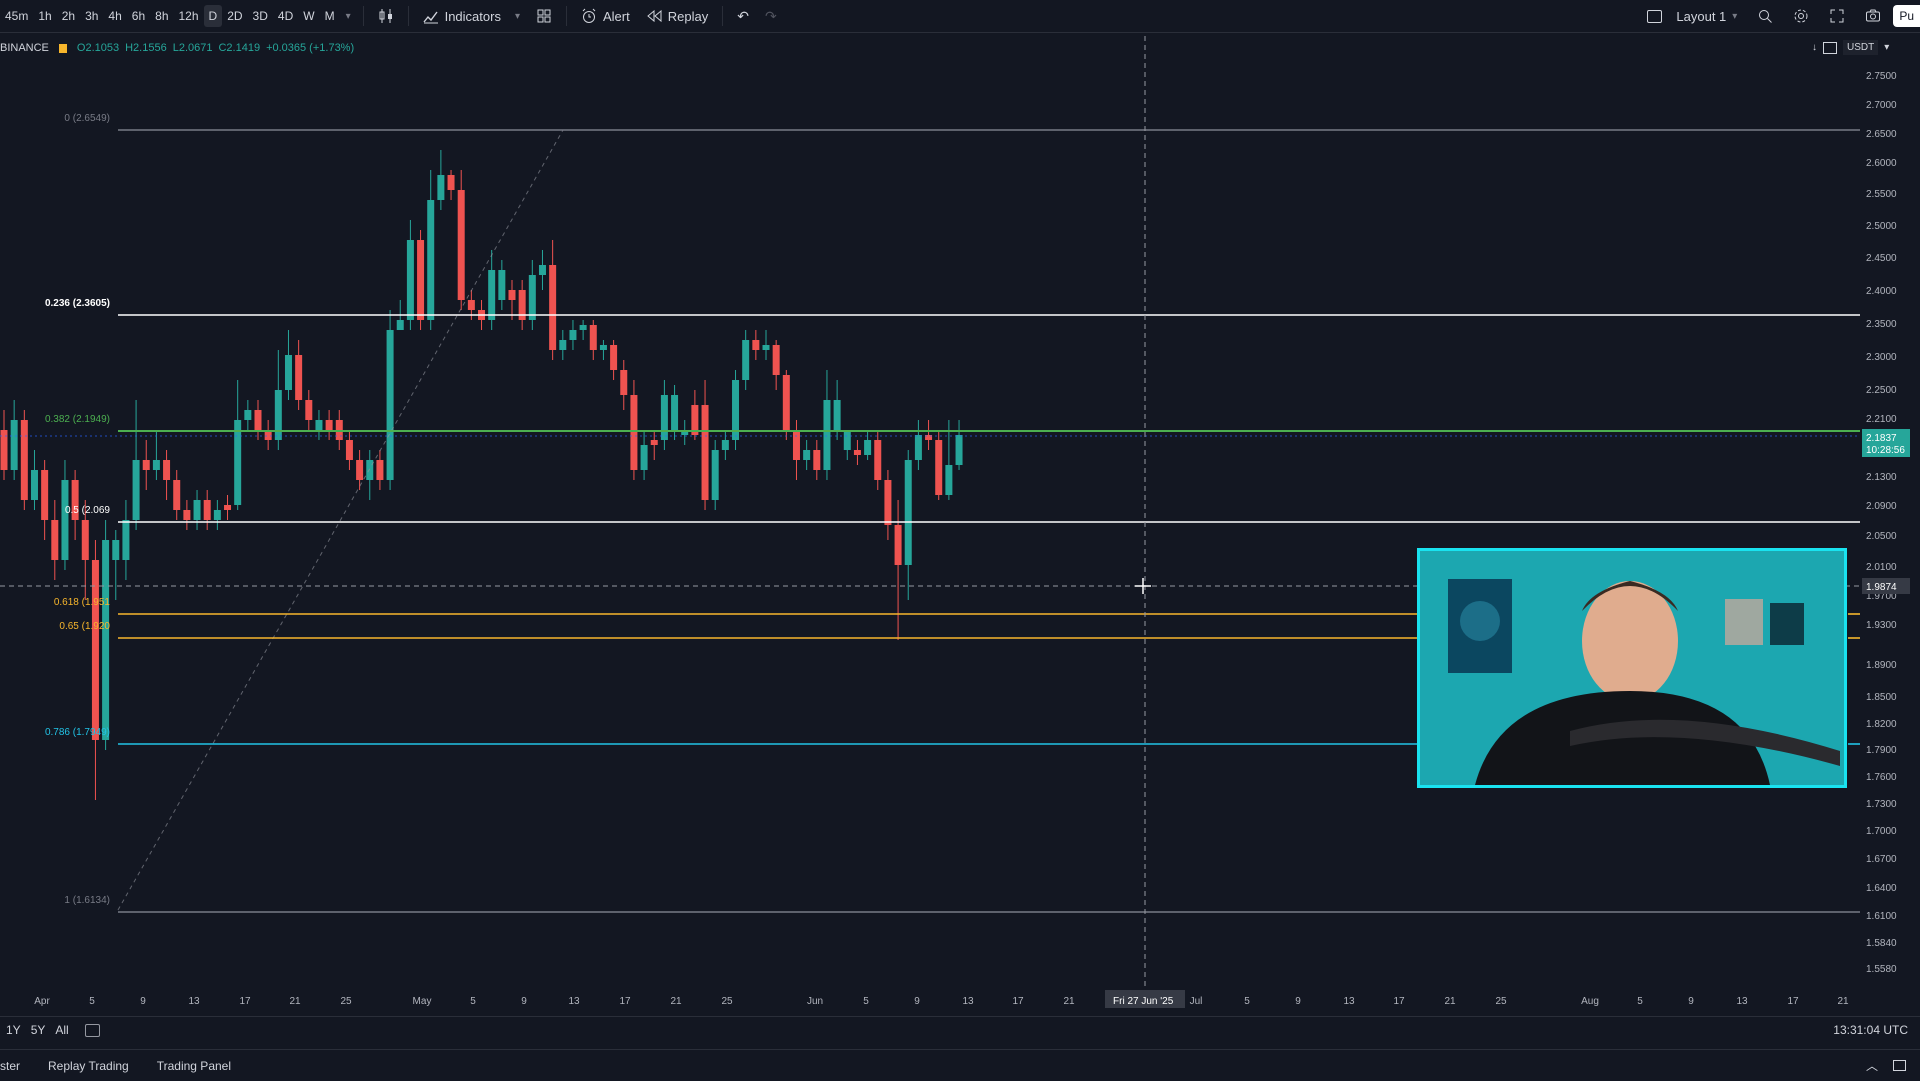  I want to click on price-tick-label: 1.7900, so click(1881, 750).